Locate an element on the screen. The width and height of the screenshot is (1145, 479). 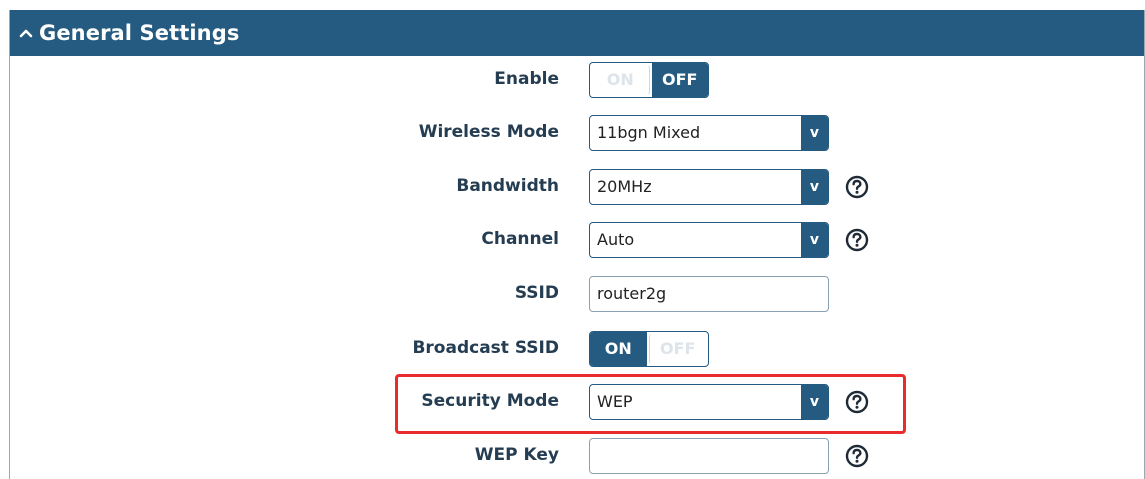
ssid-label: SSID is located at coordinates (536, 293).